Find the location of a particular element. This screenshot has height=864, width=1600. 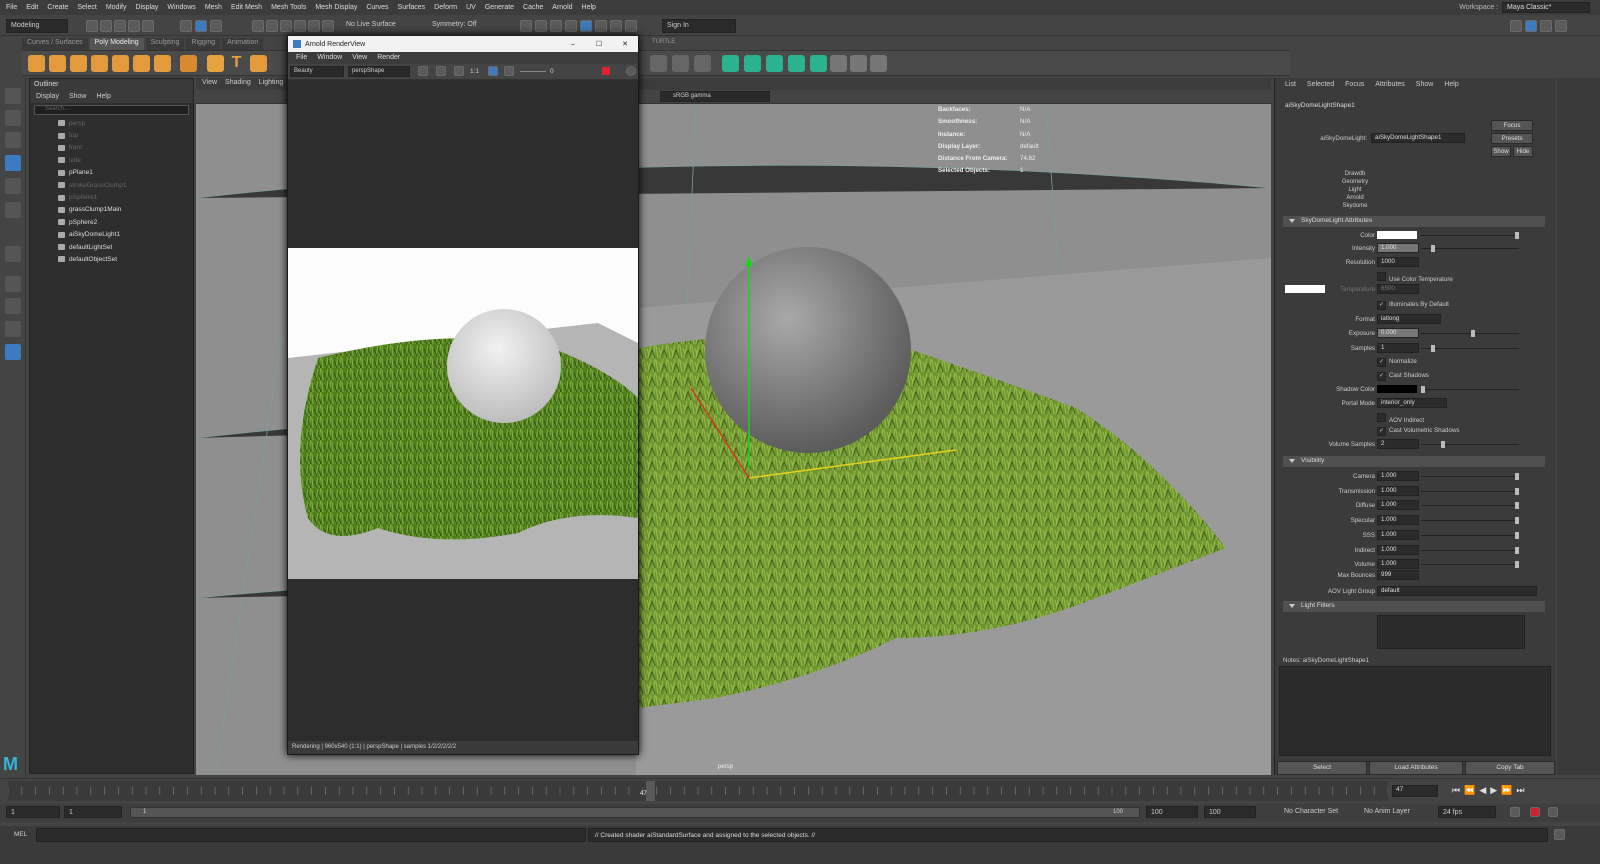

menu-surfaces: Surfaces is located at coordinates (412, 7).